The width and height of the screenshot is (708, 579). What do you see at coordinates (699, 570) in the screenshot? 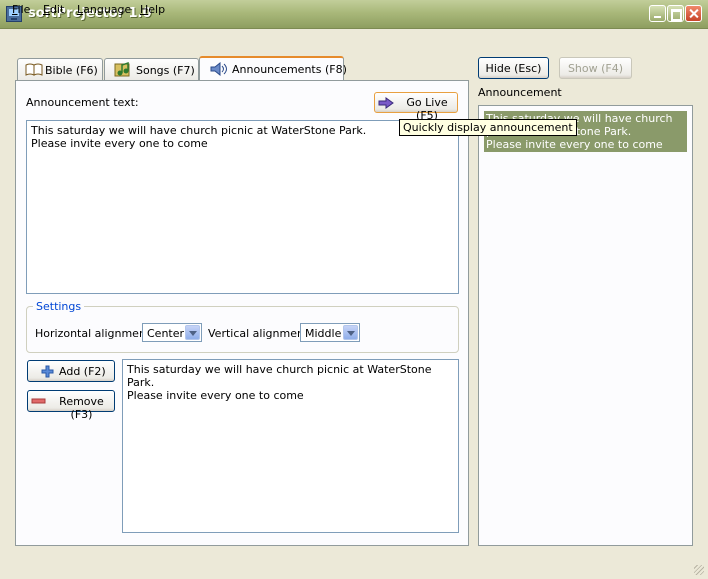
I see `resize-grip` at bounding box center [699, 570].